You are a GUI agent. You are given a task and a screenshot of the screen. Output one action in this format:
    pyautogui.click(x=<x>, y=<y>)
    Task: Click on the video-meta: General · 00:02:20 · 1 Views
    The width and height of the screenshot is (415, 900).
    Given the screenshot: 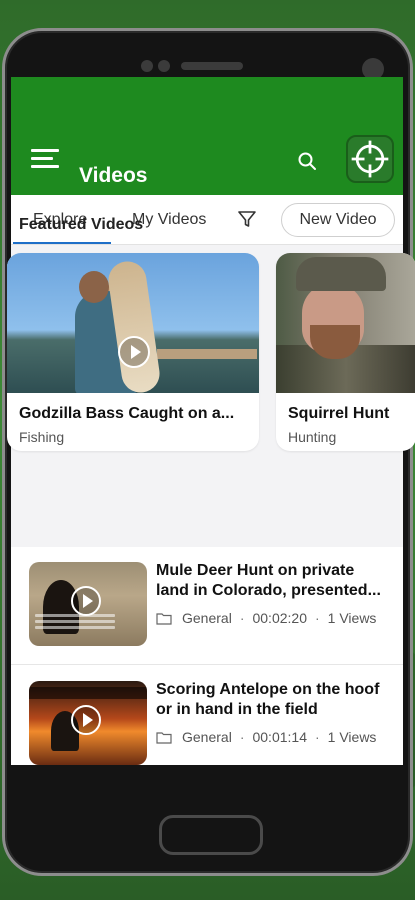 What is the action you would take?
    pyautogui.click(x=266, y=618)
    